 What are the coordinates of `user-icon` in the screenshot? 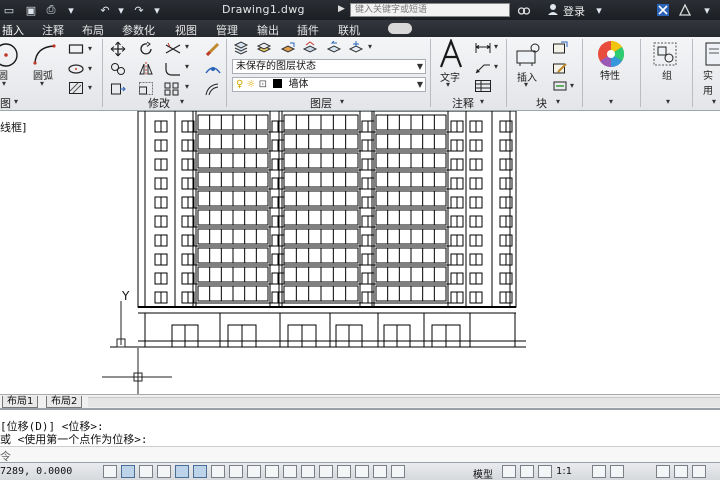 It's located at (553, 9).